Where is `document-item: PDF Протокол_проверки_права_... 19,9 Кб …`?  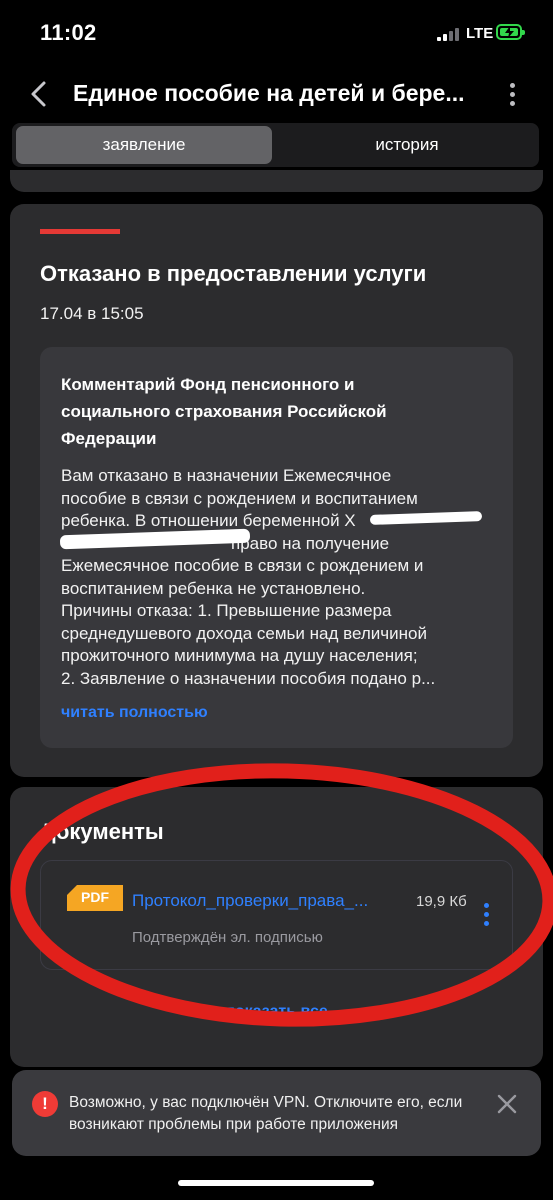 document-item: PDF Протокол_проверки_права_... 19,9 Кб … is located at coordinates (276, 915).